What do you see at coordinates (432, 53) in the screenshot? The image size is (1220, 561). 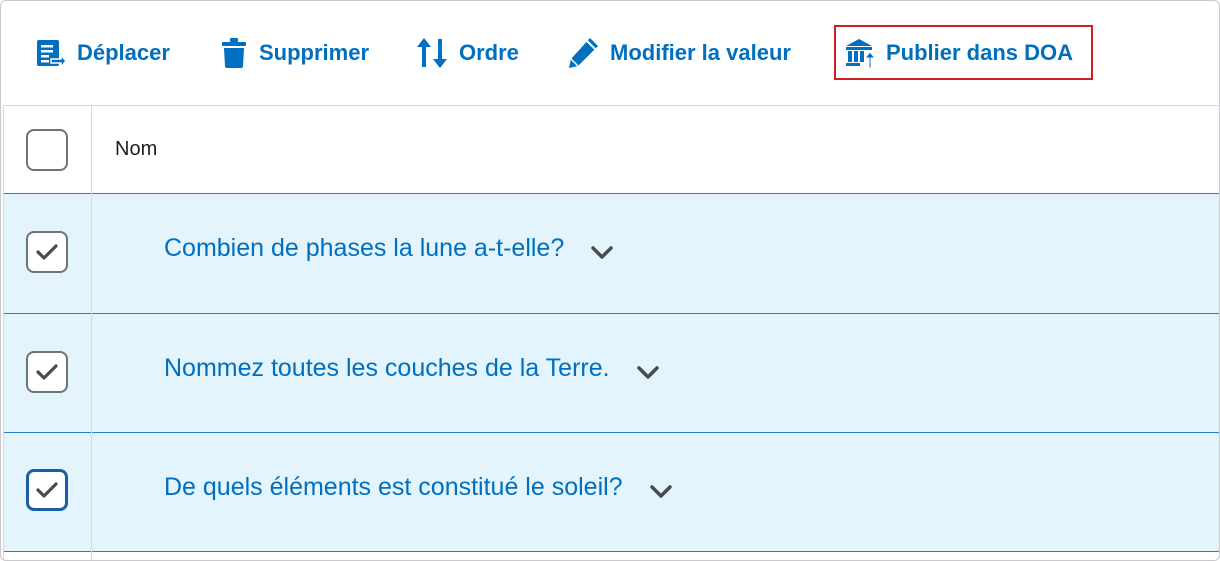 I see `sort-arrows-icon` at bounding box center [432, 53].